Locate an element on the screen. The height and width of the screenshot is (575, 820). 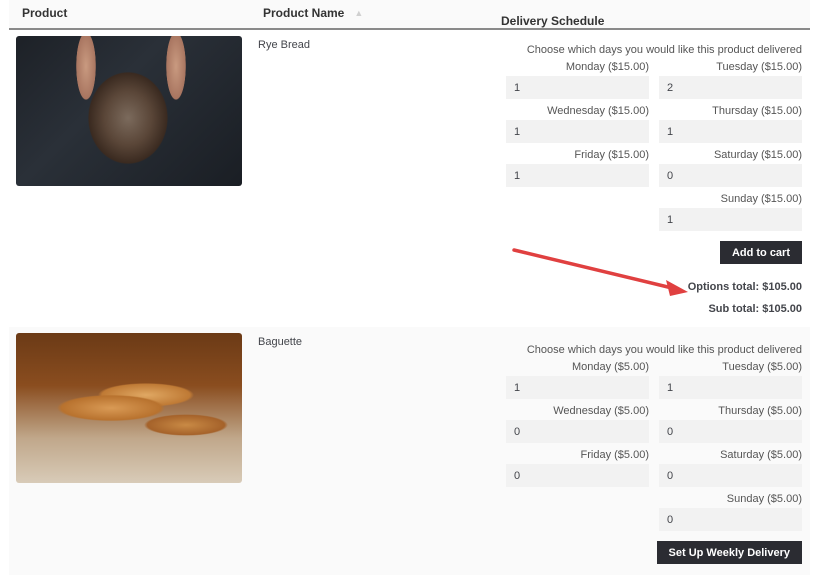
options-total: Options total: $105.00 is located at coordinates (744, 287).